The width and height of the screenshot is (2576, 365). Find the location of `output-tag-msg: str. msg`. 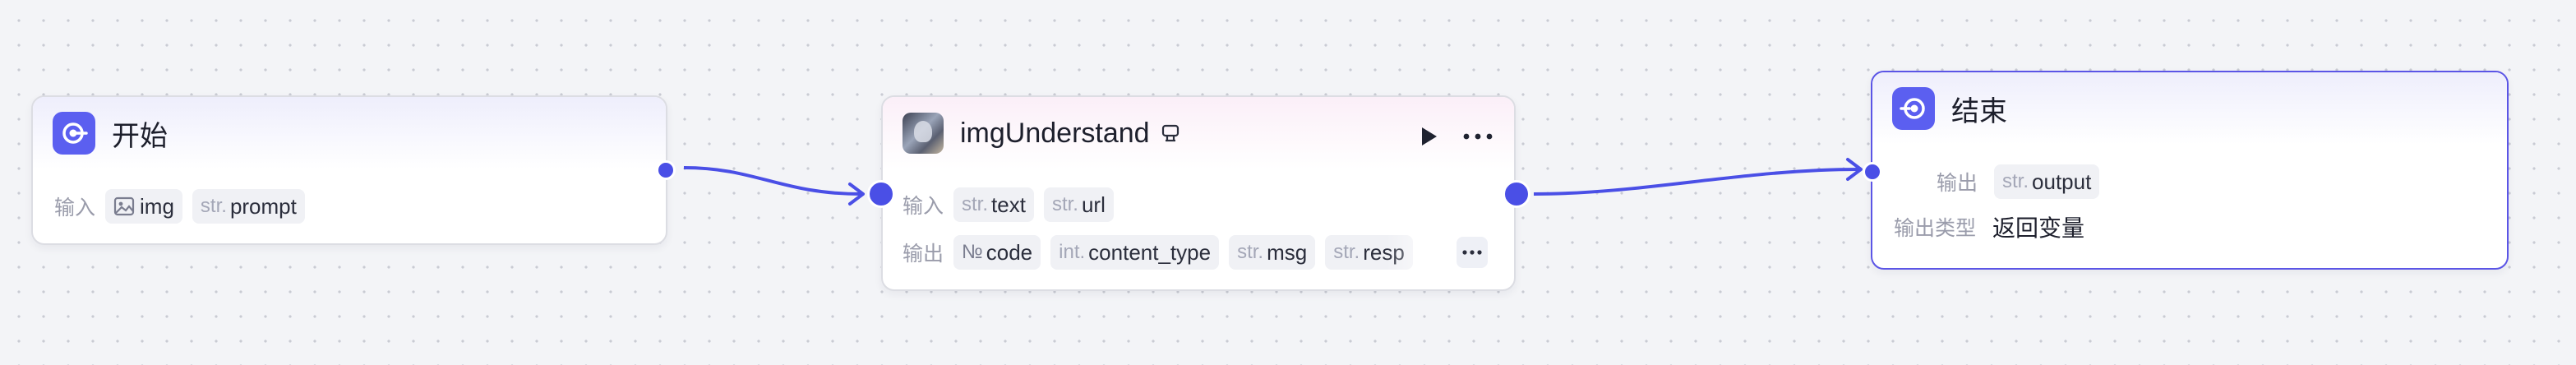

output-tag-msg: str. msg is located at coordinates (1272, 253).